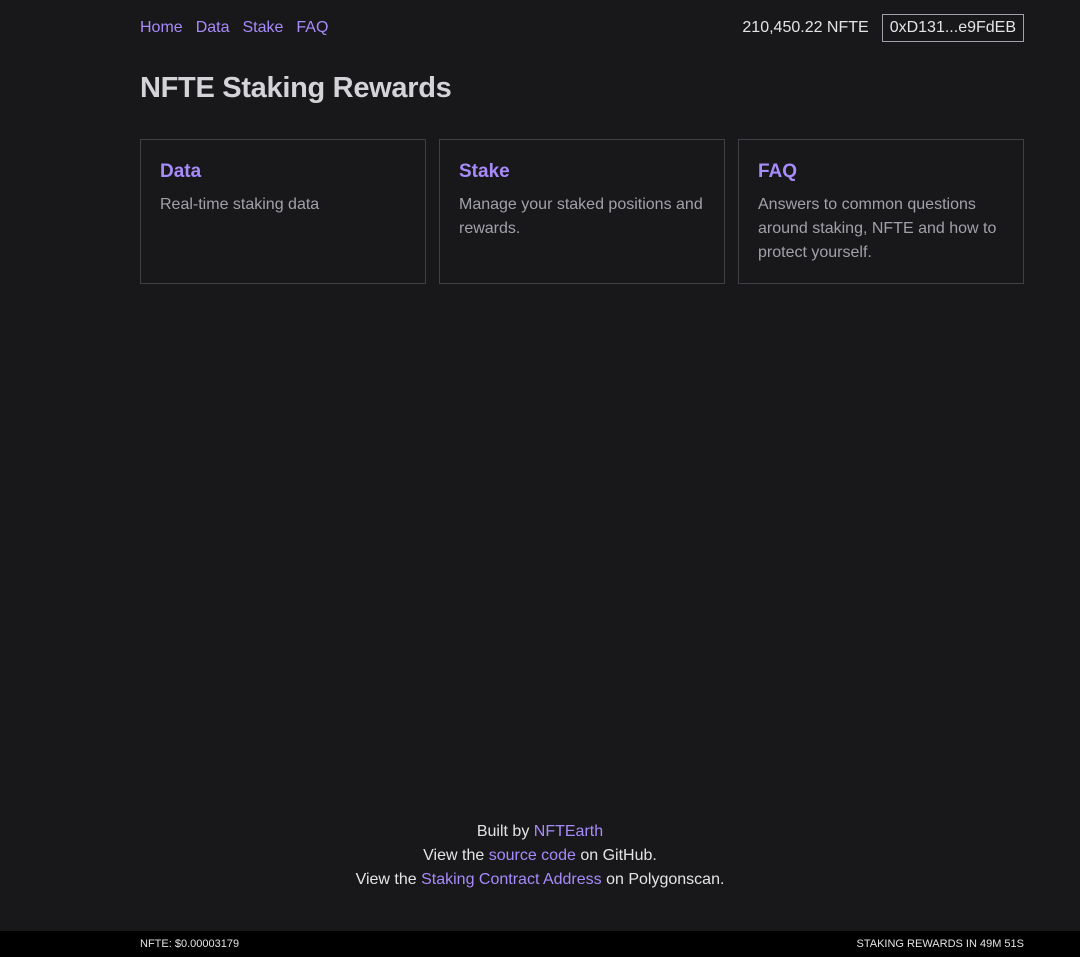 The width and height of the screenshot is (1080, 957). Describe the element at coordinates (312, 28) in the screenshot. I see `nav-link-faq: FAQ` at that location.